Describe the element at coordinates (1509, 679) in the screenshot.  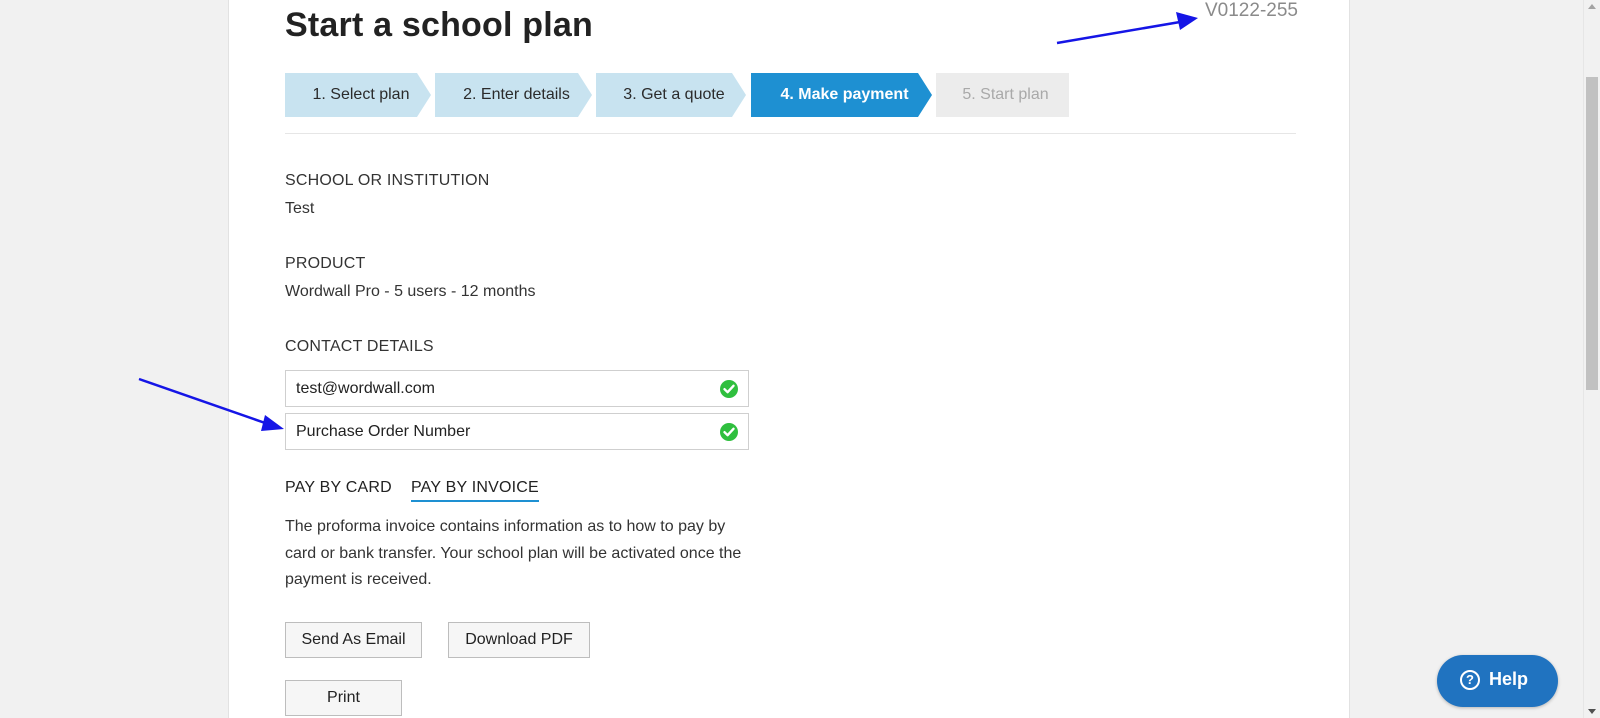
I see `help-label: Help` at that location.